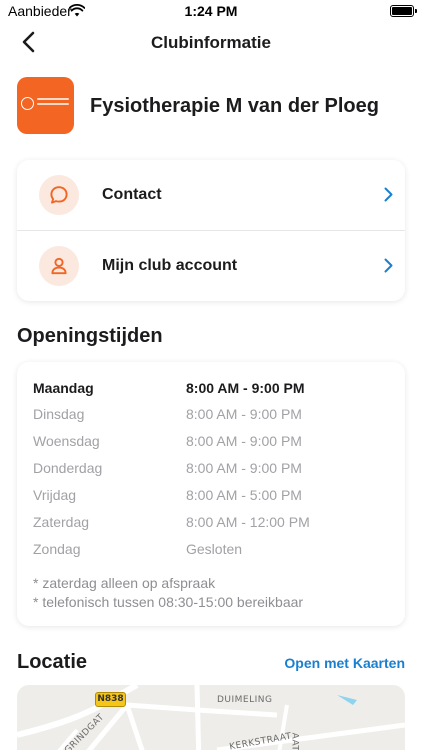  Describe the element at coordinates (55, 495) in the screenshot. I see `day-label: Vrijdag` at that location.